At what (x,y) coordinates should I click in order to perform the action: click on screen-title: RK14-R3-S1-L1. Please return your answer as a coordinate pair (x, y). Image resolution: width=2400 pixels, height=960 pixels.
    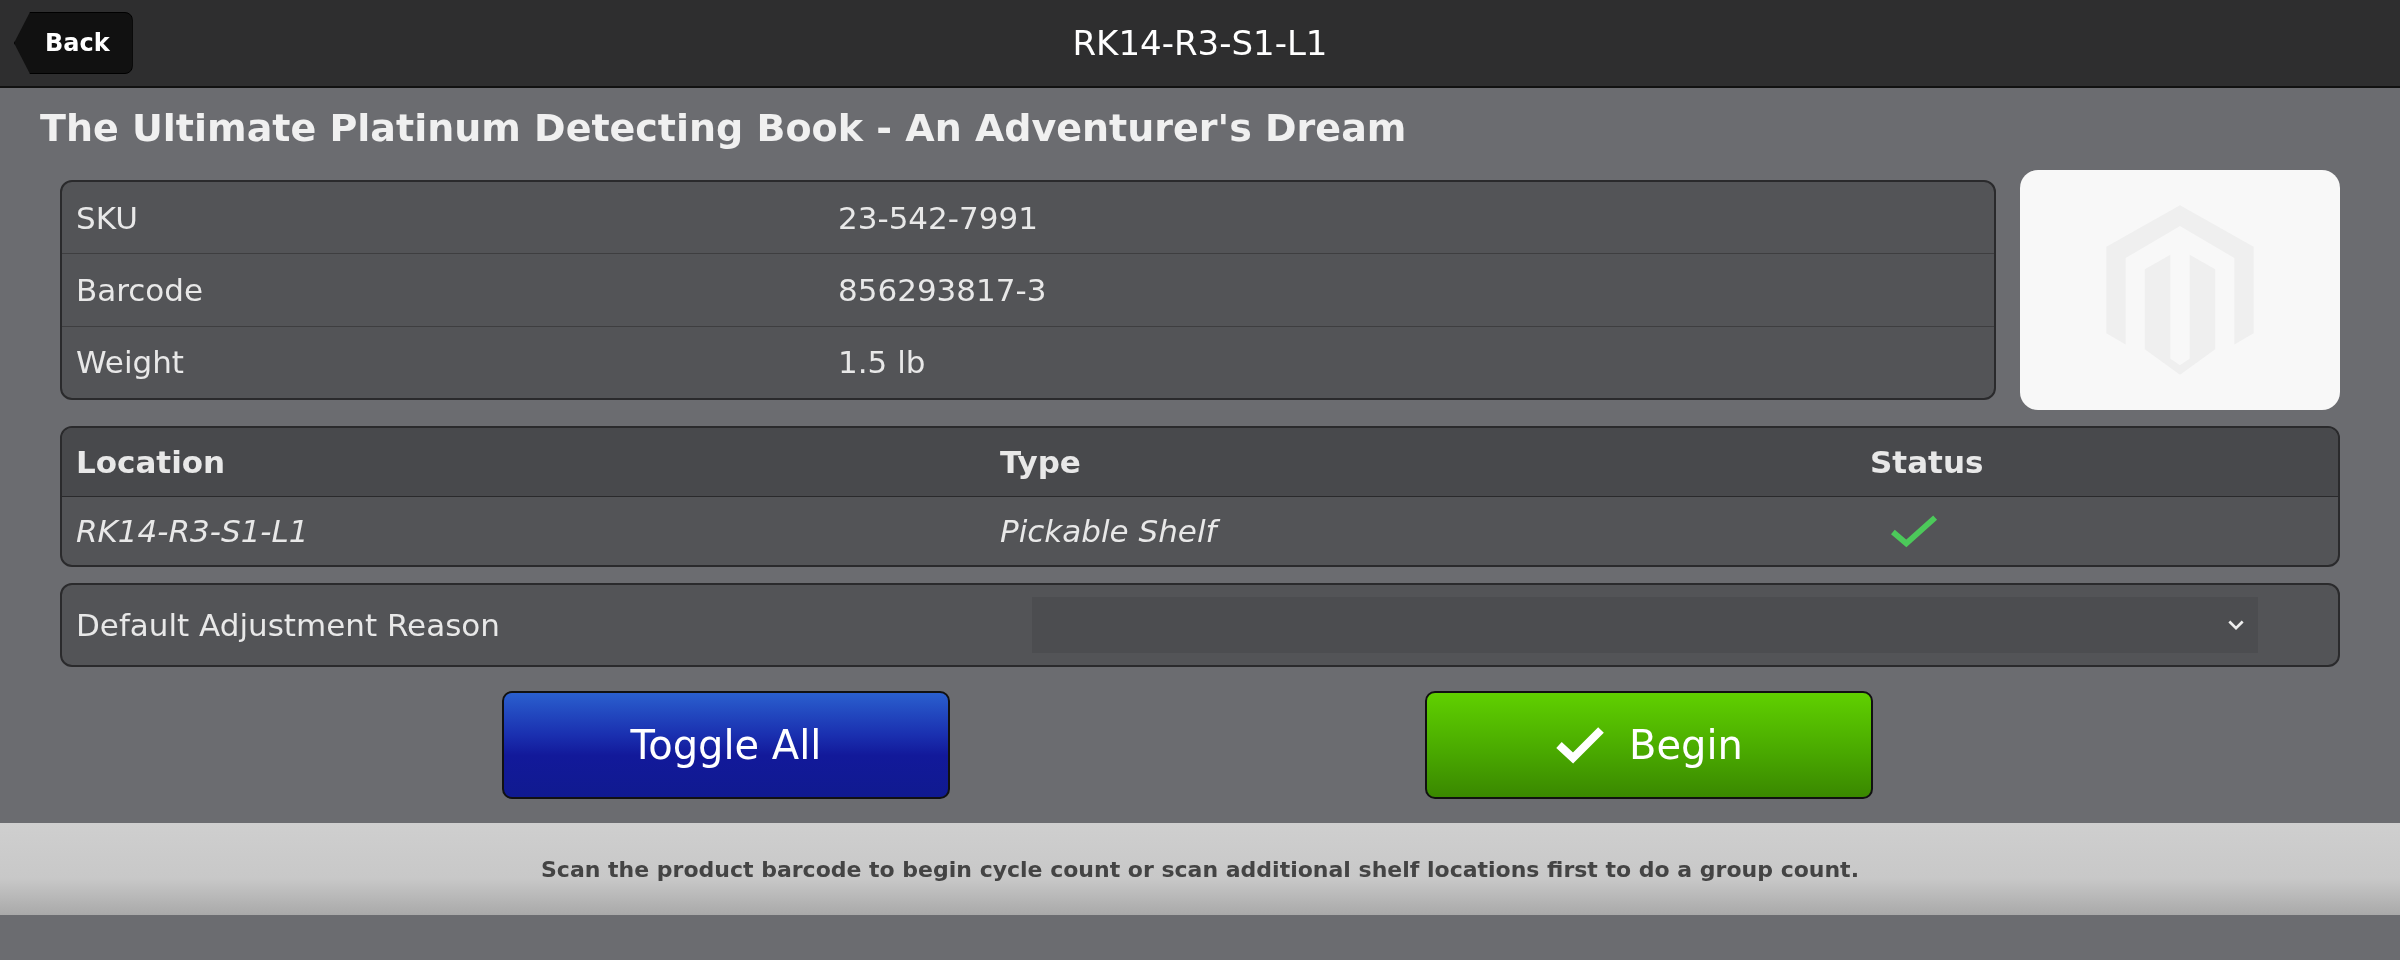
    Looking at the image, I should click on (1200, 43).